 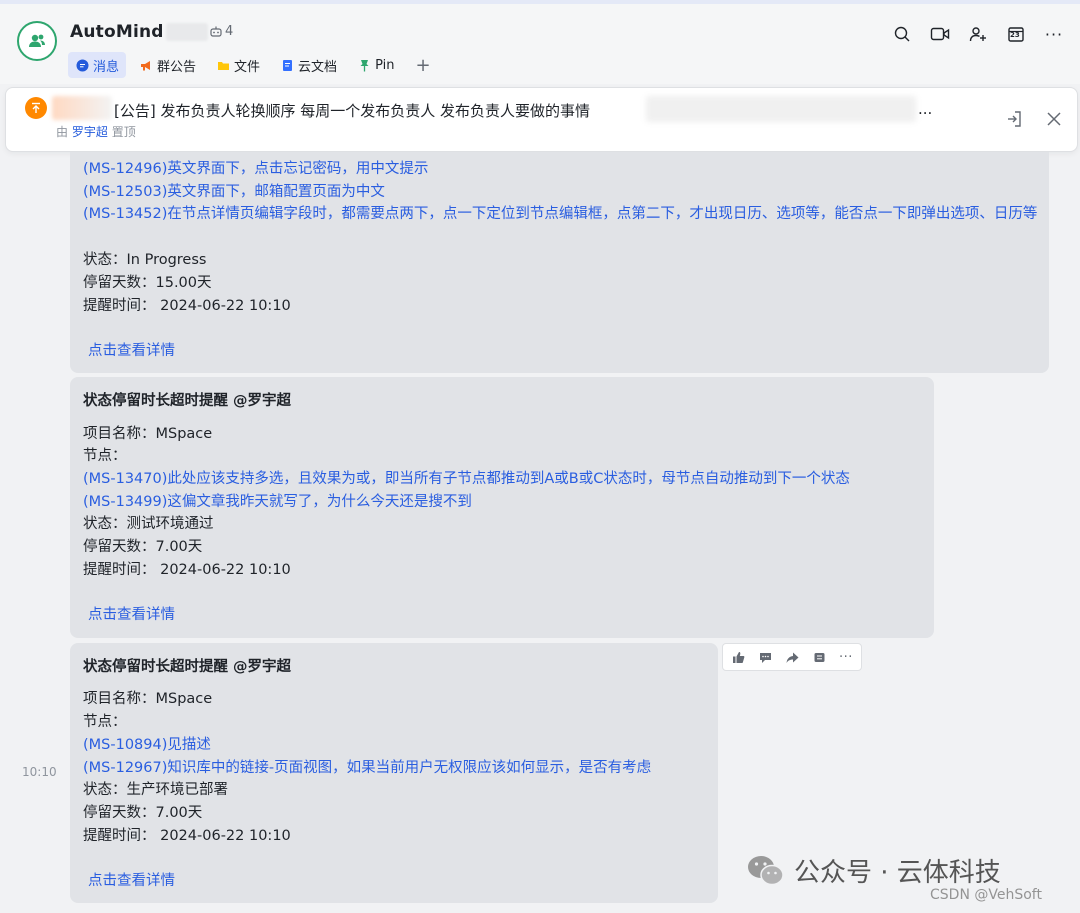 I want to click on doc-icon, so click(x=287, y=65).